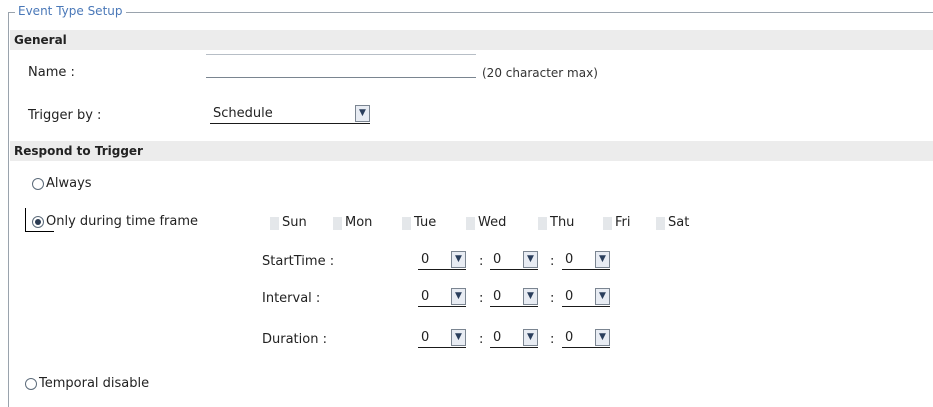  What do you see at coordinates (38, 222) in the screenshot?
I see `timeframe-radio` at bounding box center [38, 222].